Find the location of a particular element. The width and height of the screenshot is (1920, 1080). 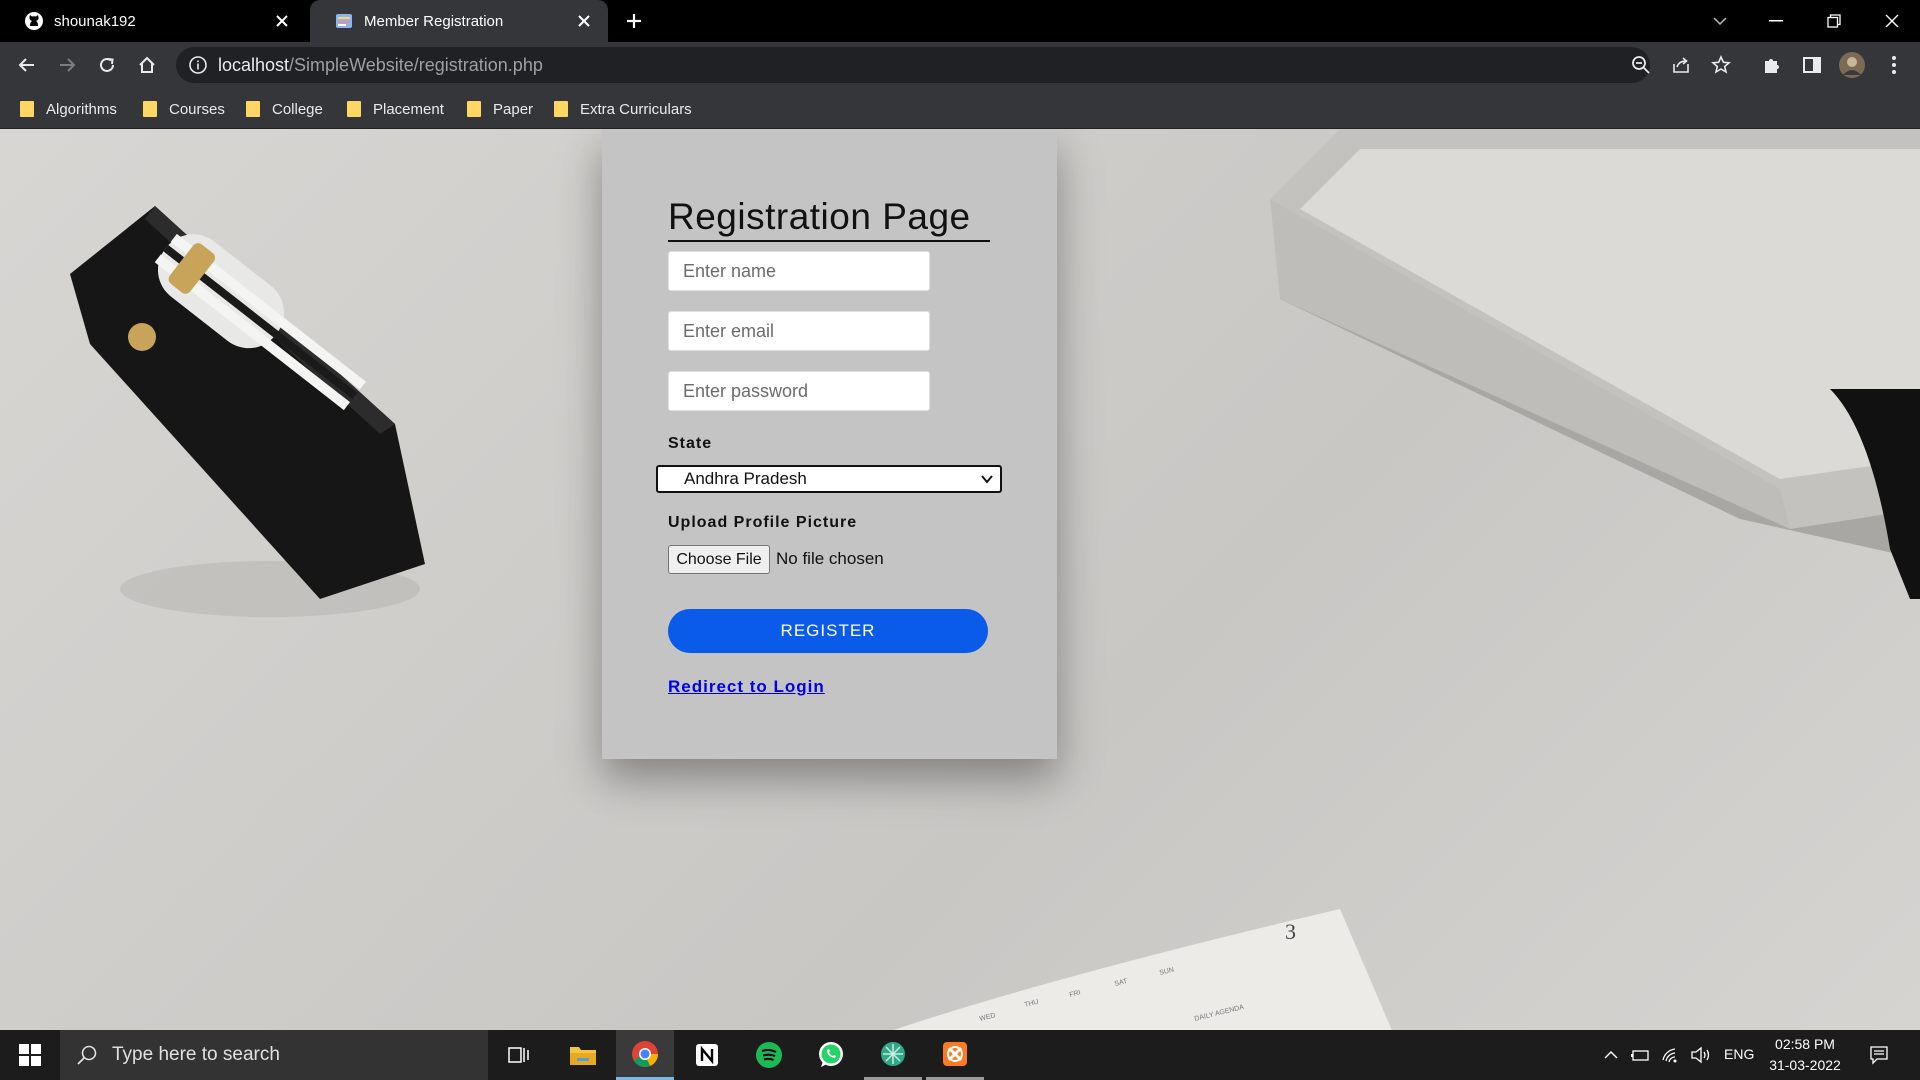

file-explorer-icon is located at coordinates (583, 1056).